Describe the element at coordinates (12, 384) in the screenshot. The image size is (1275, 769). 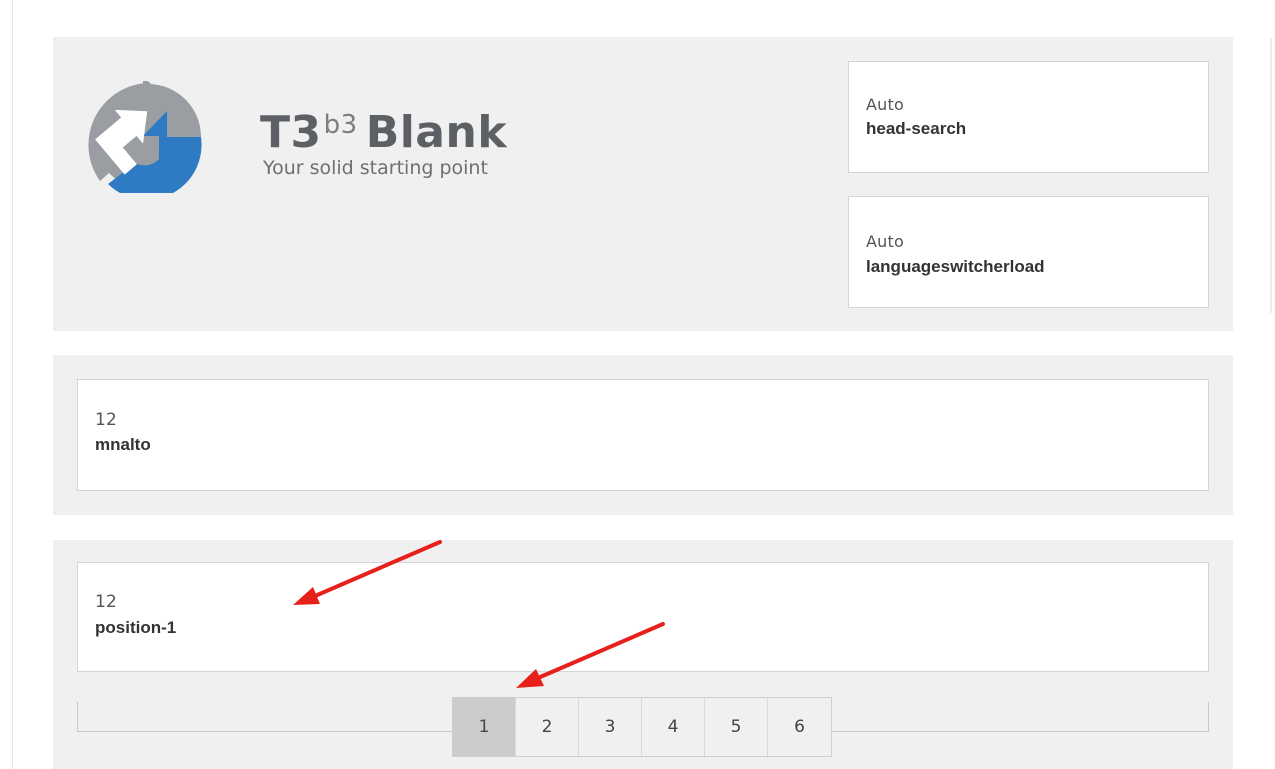
I see `page-border-left` at that location.